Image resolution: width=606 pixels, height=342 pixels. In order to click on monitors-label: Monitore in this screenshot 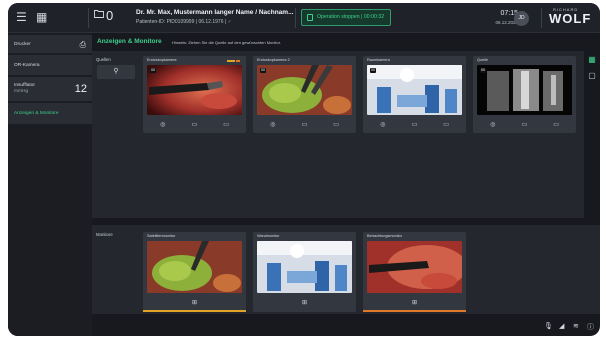, I will do `click(104, 234)`.